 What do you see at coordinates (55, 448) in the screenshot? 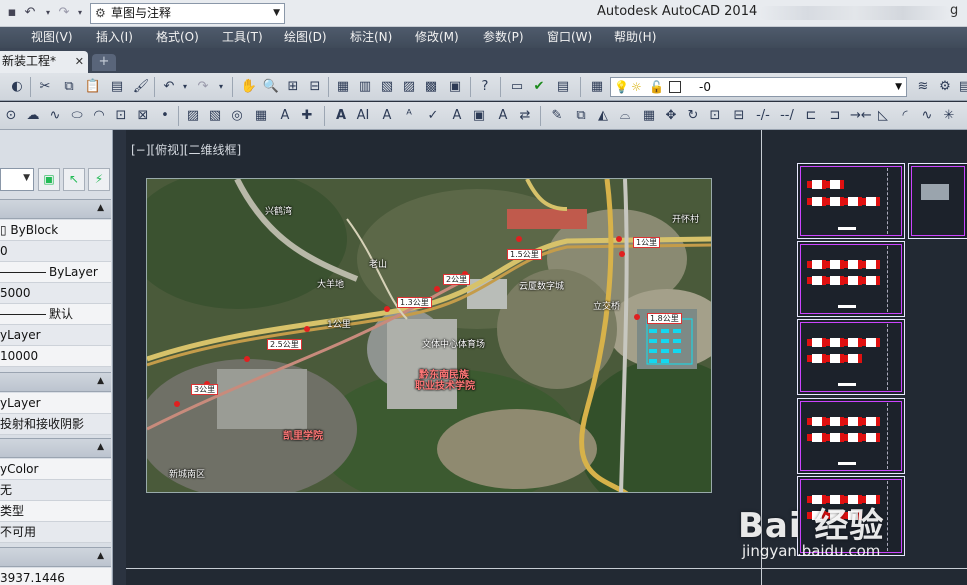
I see `section-plot-style-header: ▲` at bounding box center [55, 448].